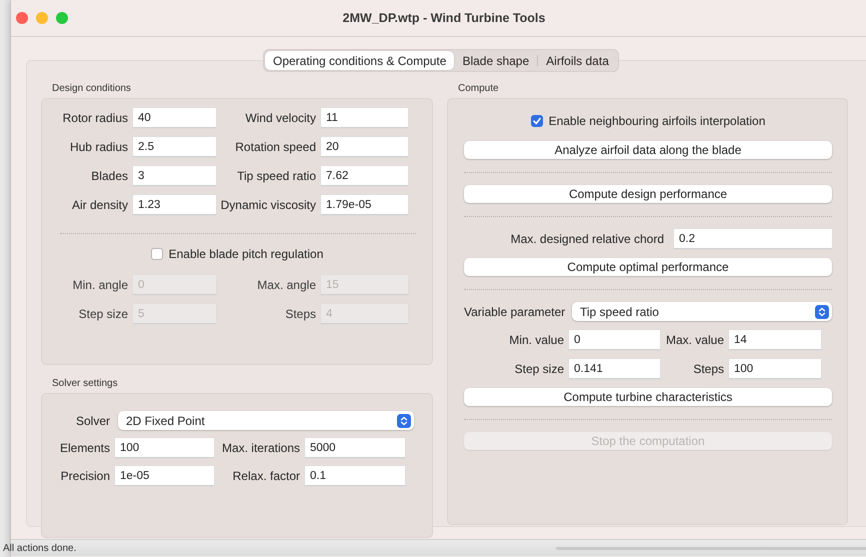  What do you see at coordinates (276, 176) in the screenshot?
I see `field-label: Tip speed ratio` at bounding box center [276, 176].